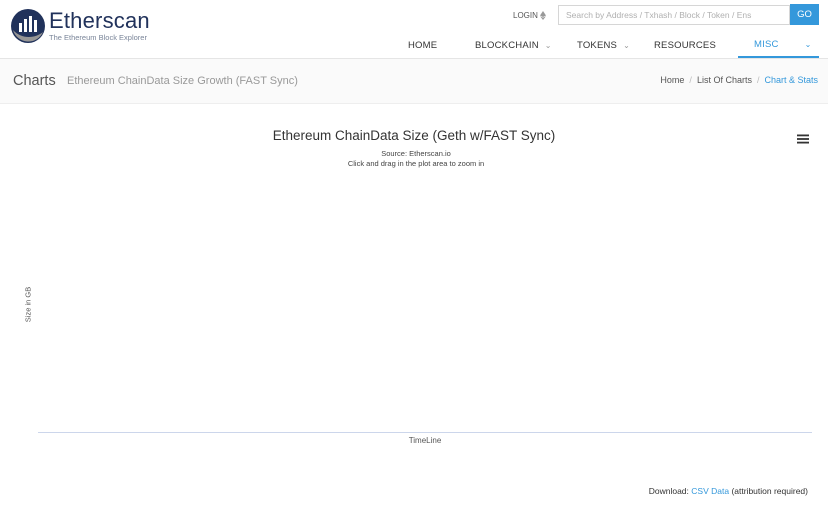  Describe the element at coordinates (668, 491) in the screenshot. I see `download-prefix: Download:` at that location.